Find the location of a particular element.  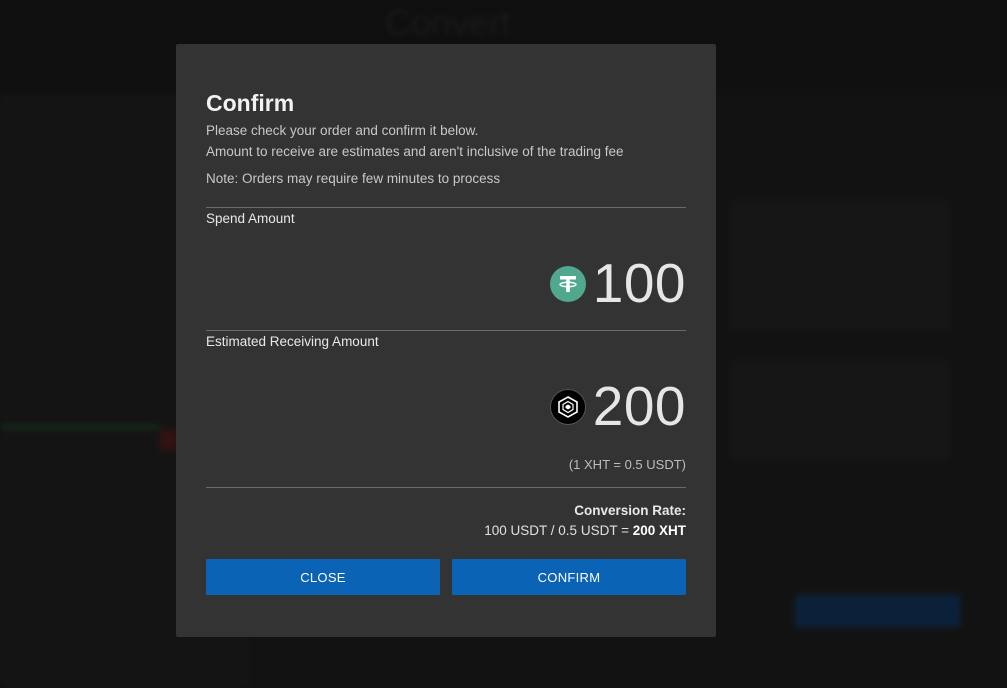

conversion-rate-label: Conversion Rate: is located at coordinates (630, 510).